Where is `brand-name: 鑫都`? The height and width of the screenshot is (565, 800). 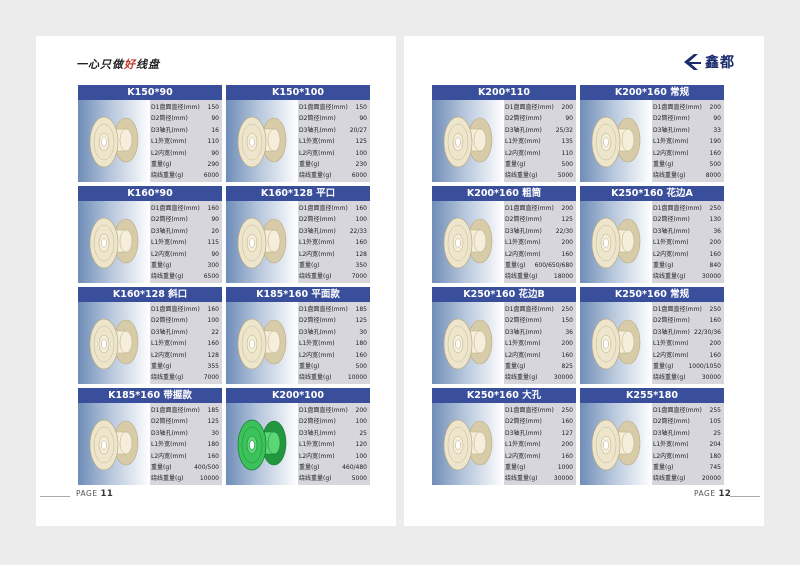 brand-name: 鑫都 is located at coordinates (720, 63).